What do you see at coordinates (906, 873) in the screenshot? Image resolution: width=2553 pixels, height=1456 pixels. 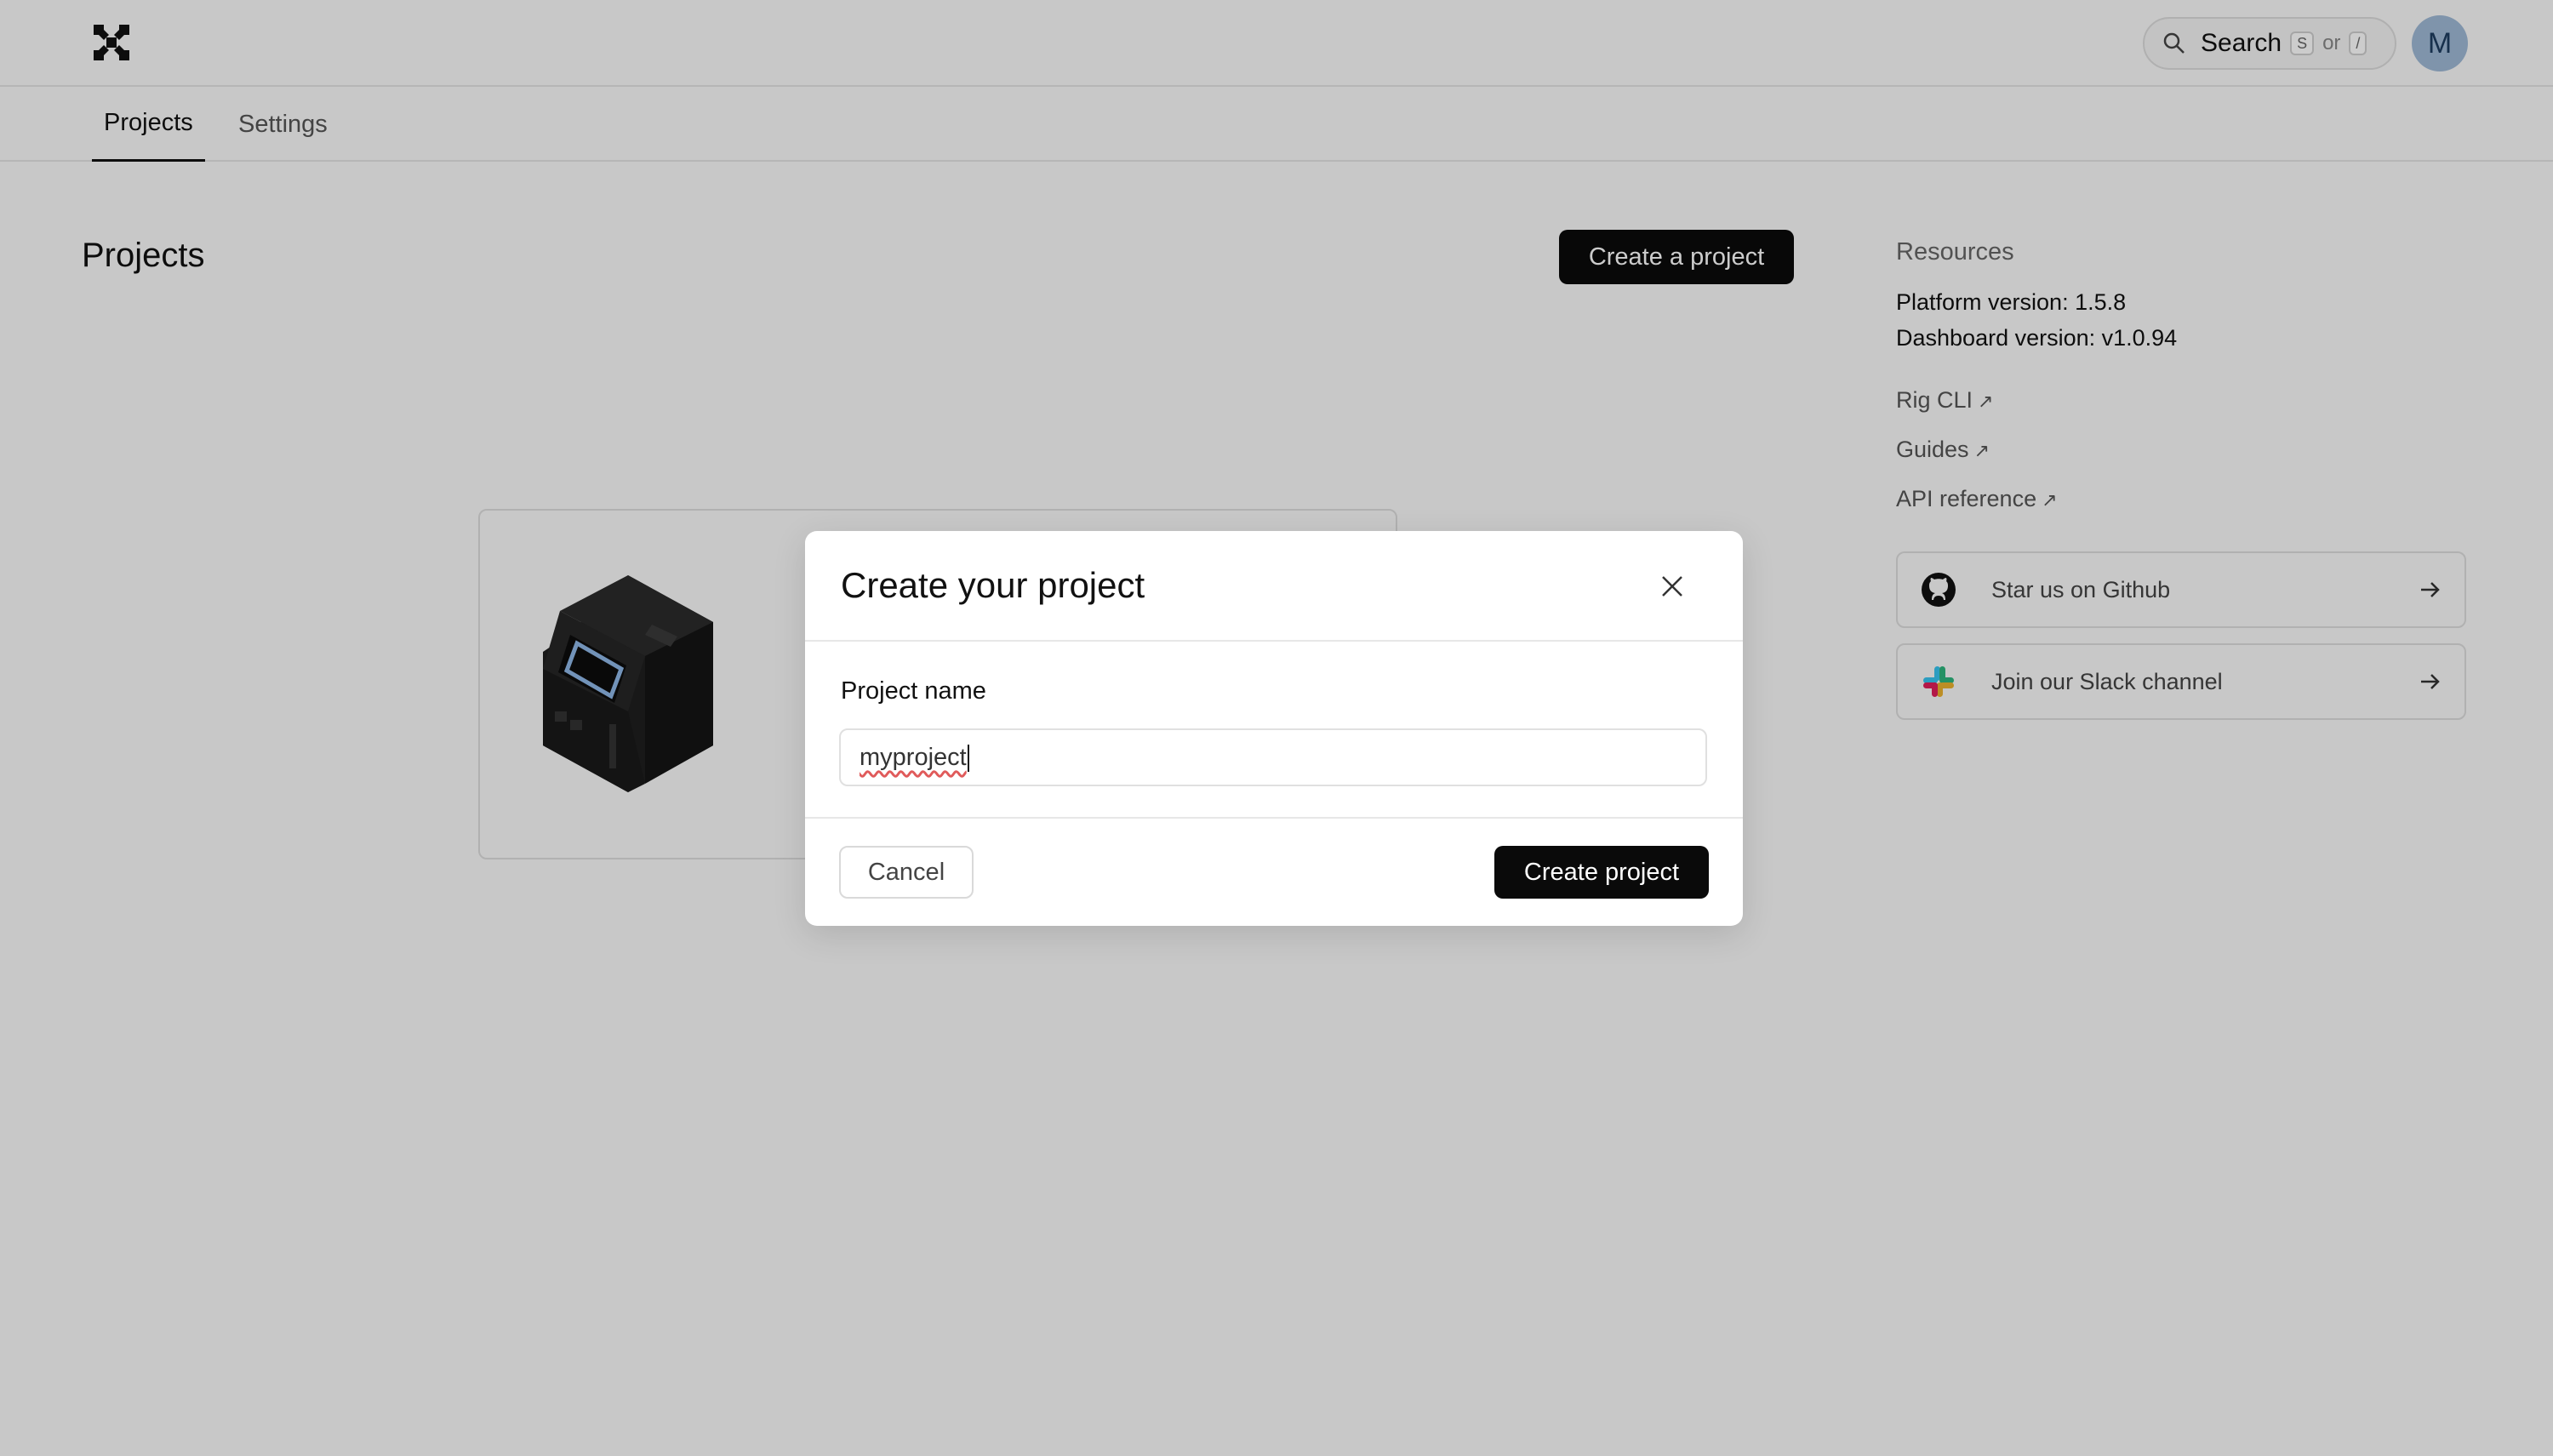 I see `cancel-button: Cancel` at bounding box center [906, 873].